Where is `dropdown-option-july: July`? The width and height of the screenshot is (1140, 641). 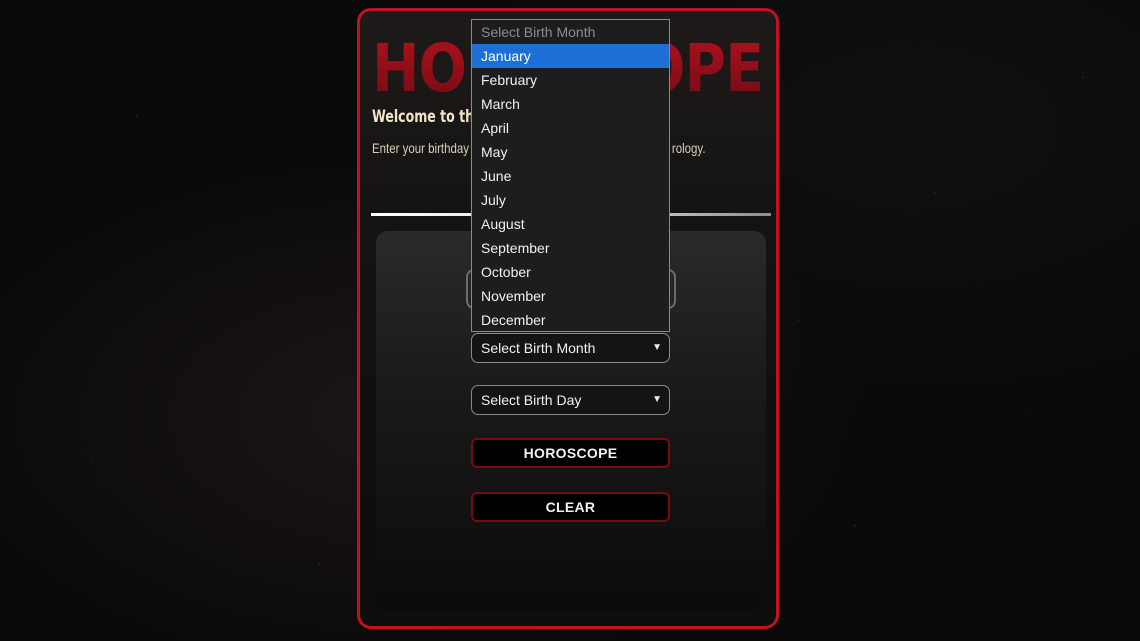 dropdown-option-july: July is located at coordinates (570, 200).